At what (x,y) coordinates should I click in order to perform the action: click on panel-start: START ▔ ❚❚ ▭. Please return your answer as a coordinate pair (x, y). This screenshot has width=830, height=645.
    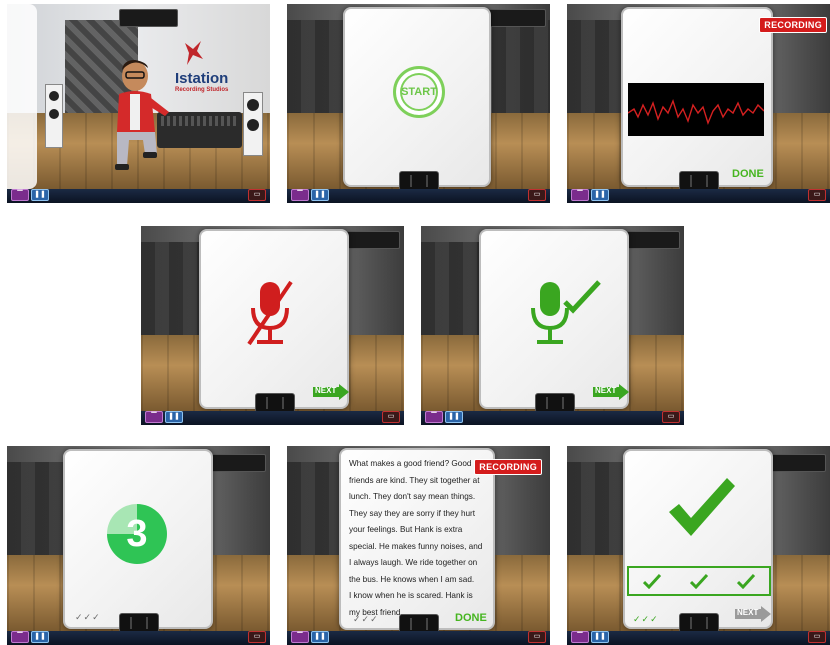
    Looking at the image, I should click on (418, 103).